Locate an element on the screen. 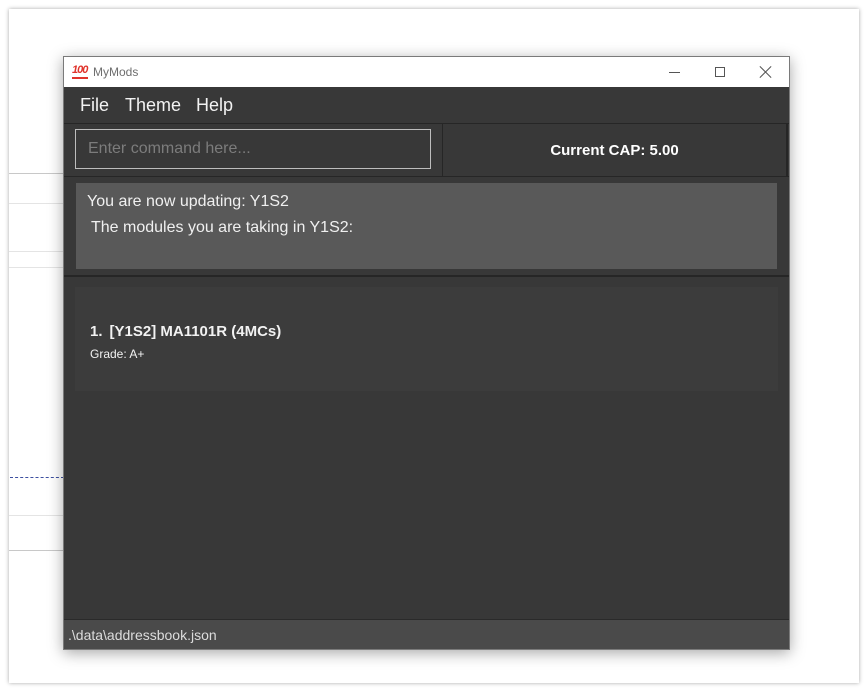  module-title: [Y1S2] MA1101R (4MCs) is located at coordinates (195, 331).